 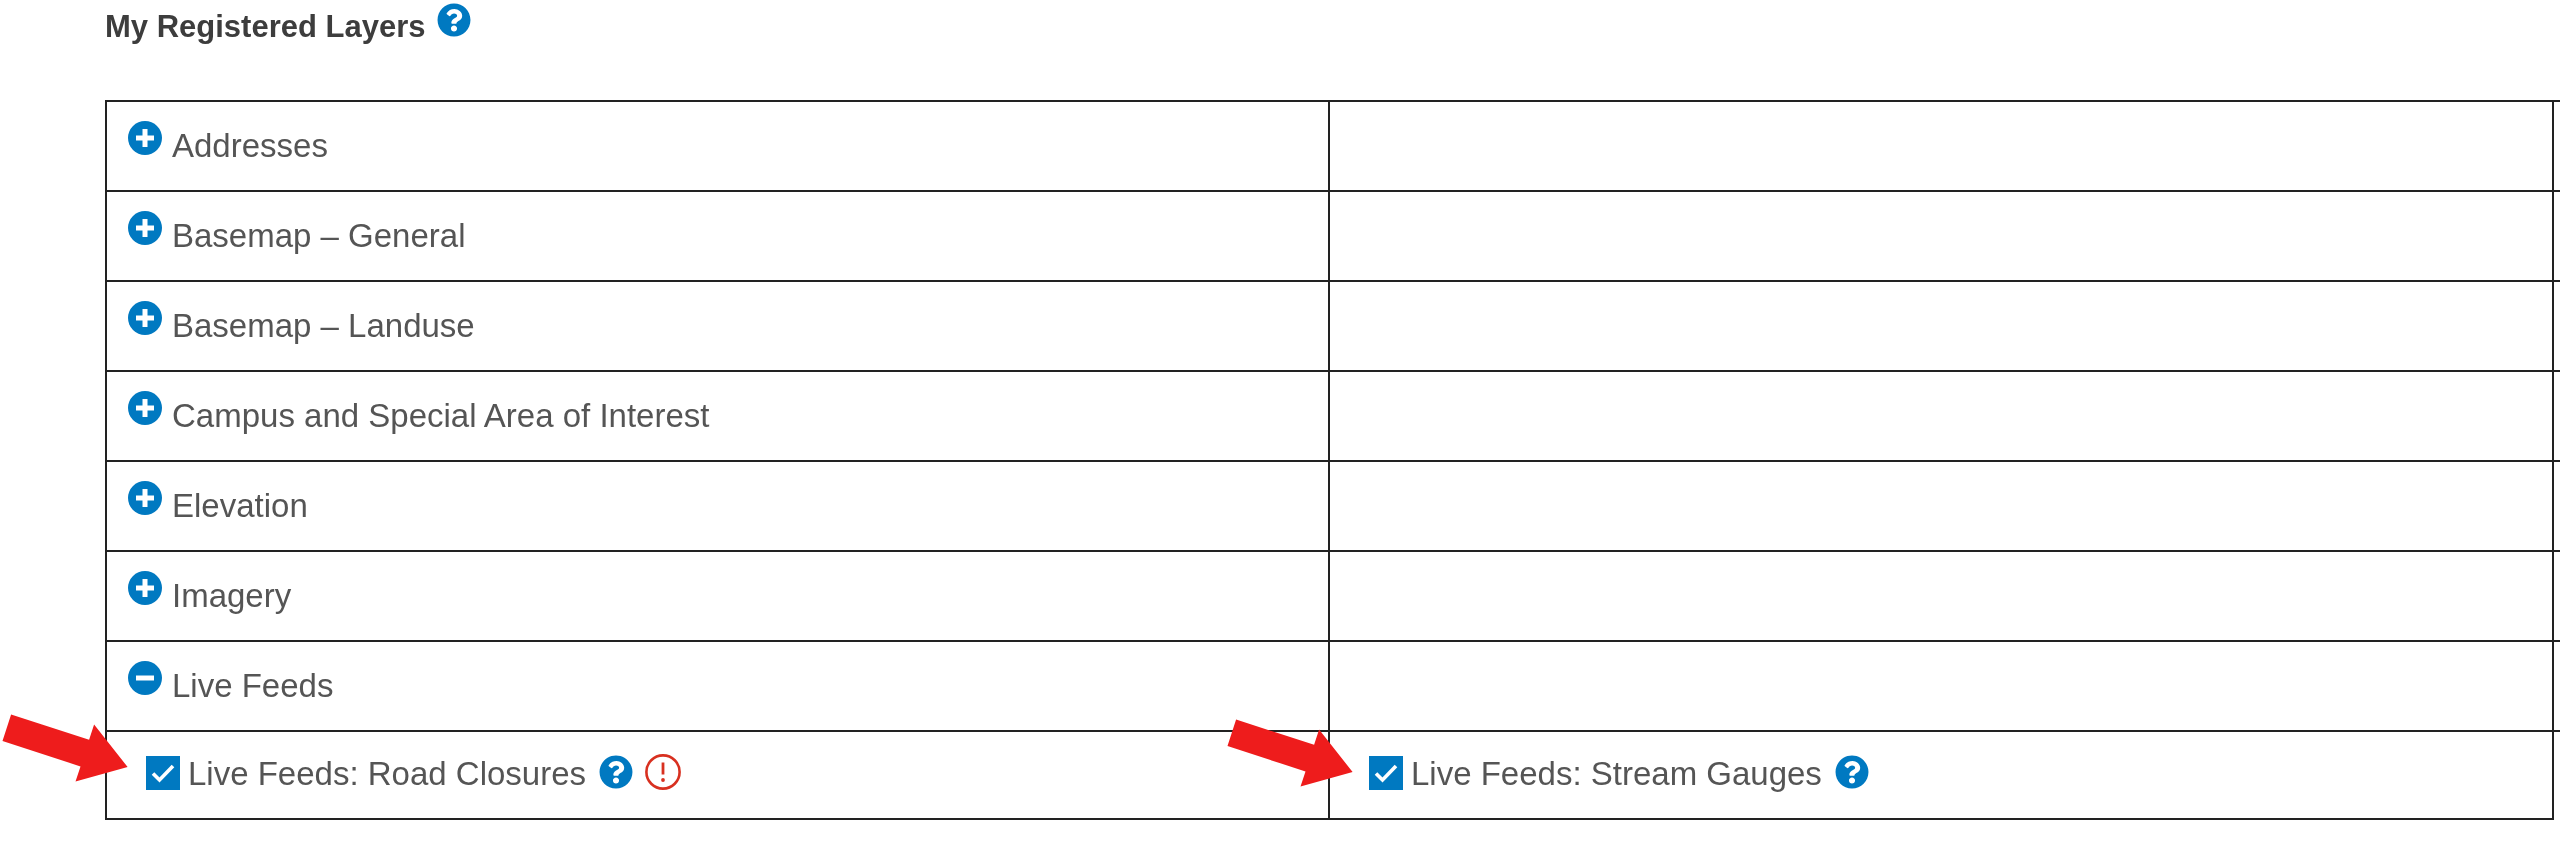 I want to click on group-label: Live Feeds, so click(x=253, y=686).